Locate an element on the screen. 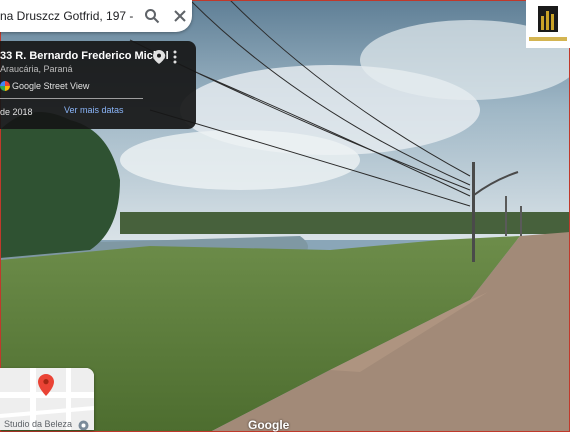 This screenshot has height=432, width=570. minimap: Studio da Beleza is located at coordinates (47, 399).